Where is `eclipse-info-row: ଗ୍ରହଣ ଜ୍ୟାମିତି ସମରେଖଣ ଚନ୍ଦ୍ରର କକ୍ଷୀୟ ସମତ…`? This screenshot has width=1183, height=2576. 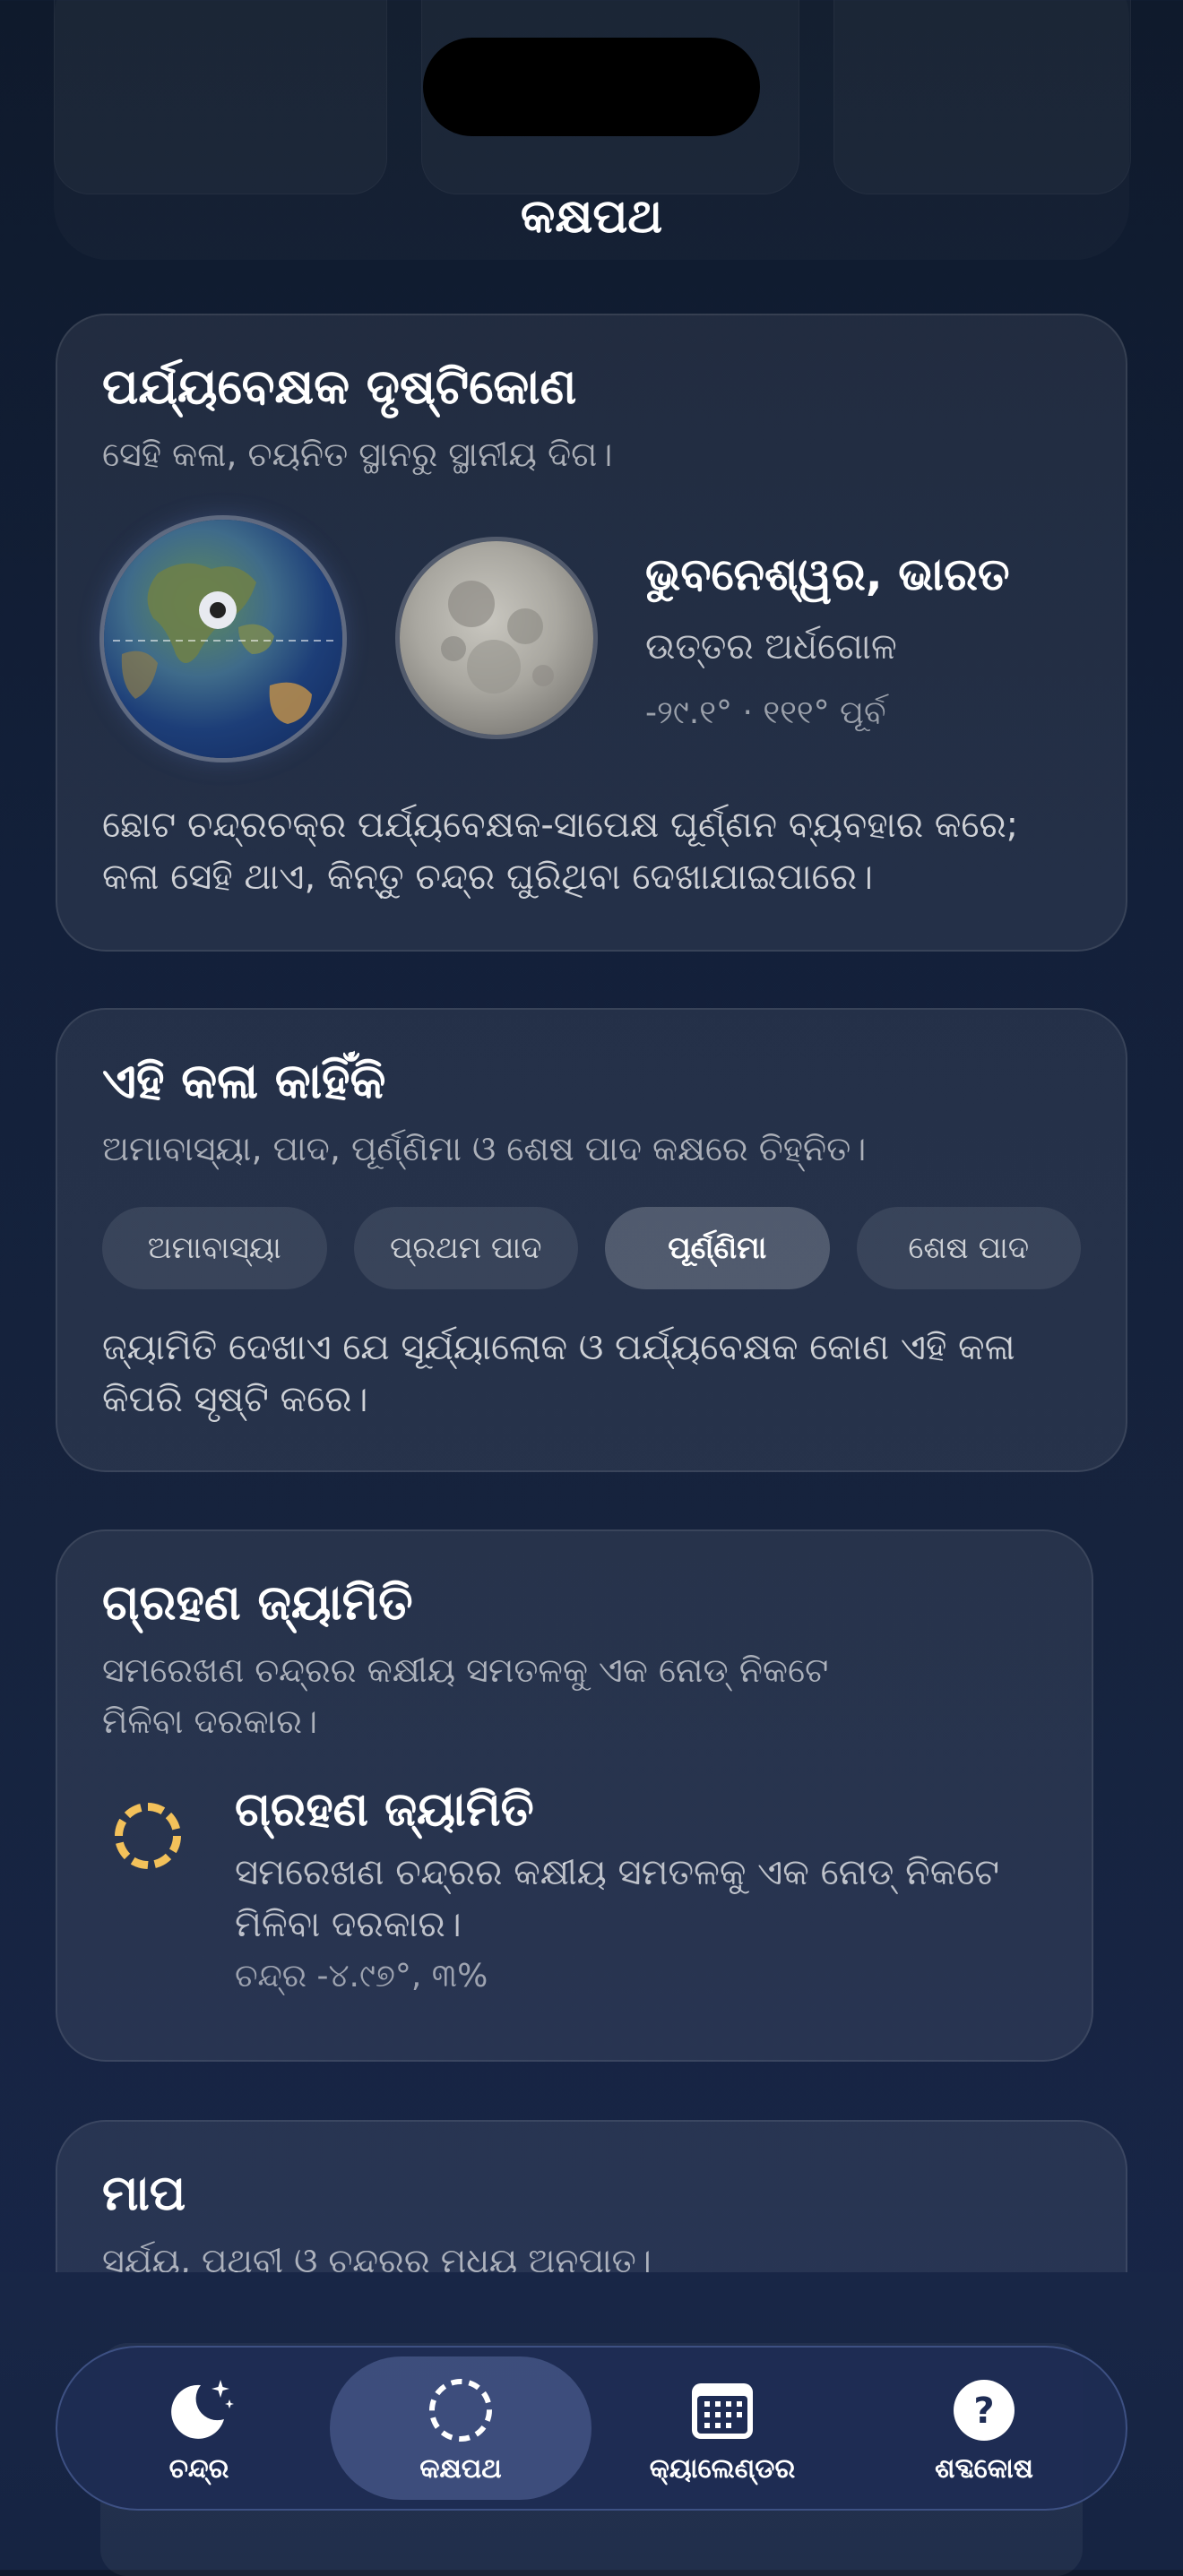
eclipse-info-row: ଗ୍ରହଣ ଜ୍ୟାମିତି ସମରେଖଣ ଚନ୍ଦ୍ରର କକ୍ଷୀୟ ସମତ… is located at coordinates (575, 1904).